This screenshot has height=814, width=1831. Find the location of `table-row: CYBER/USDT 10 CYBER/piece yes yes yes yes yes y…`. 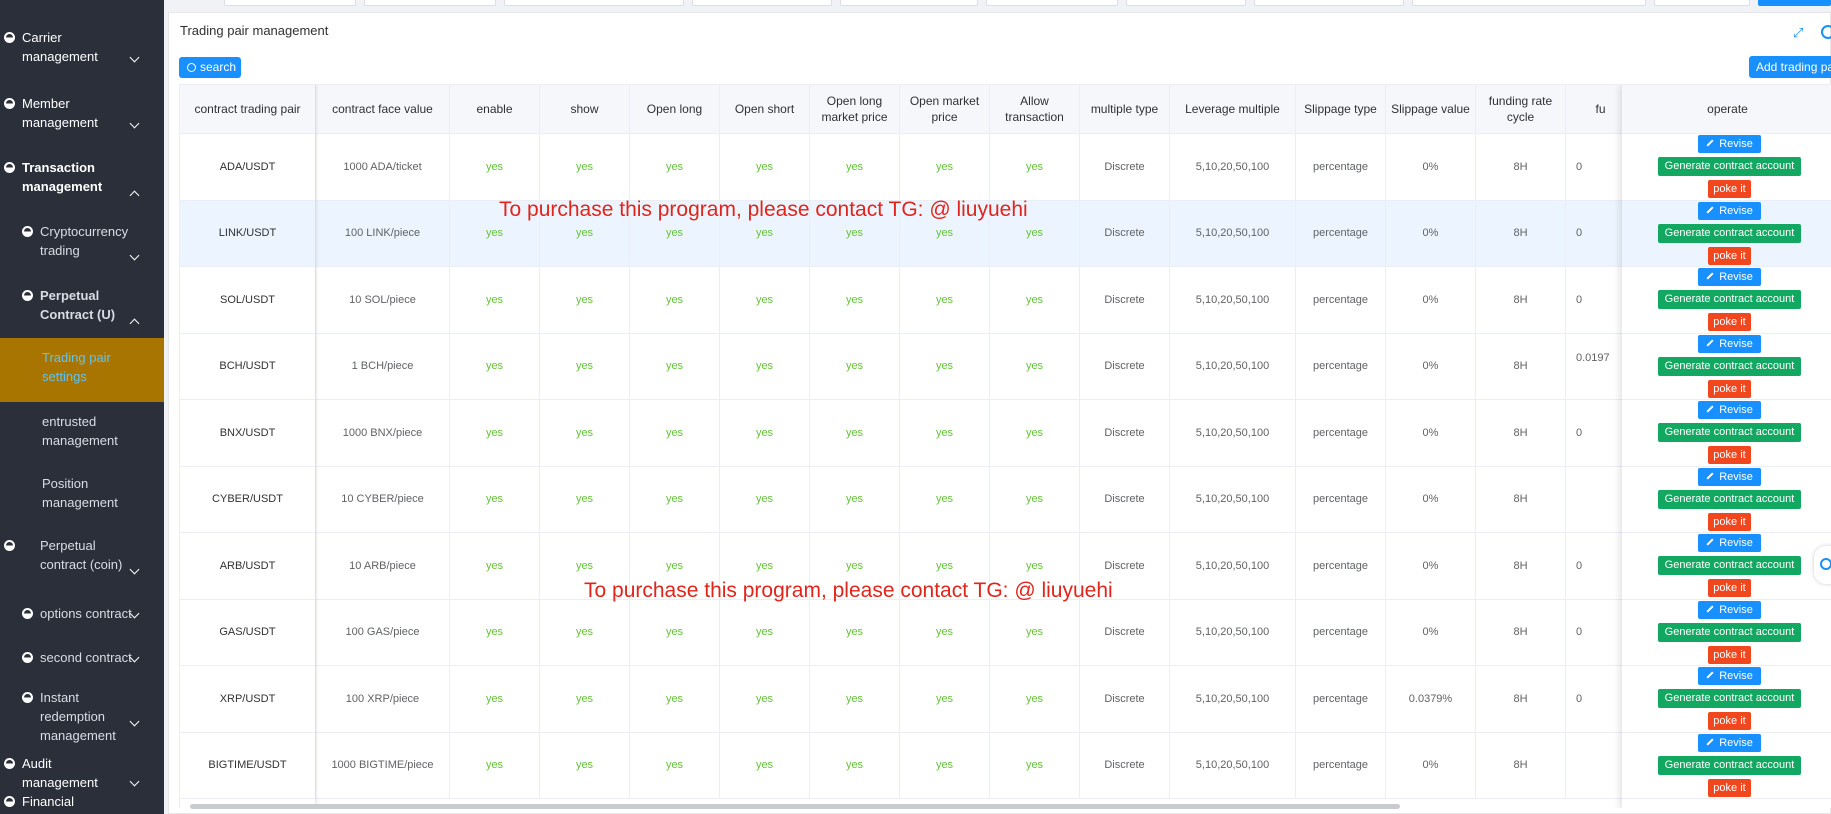

table-row: CYBER/USDT 10 CYBER/piece yes yes yes yes yes y… is located at coordinates (1005, 499).